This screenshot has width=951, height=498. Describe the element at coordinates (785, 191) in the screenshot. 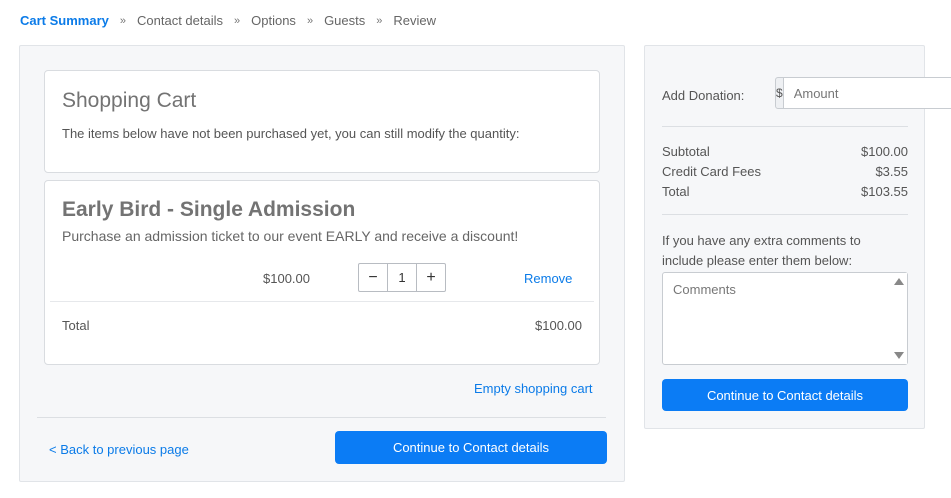

I see `total-row: Total $103.55` at that location.